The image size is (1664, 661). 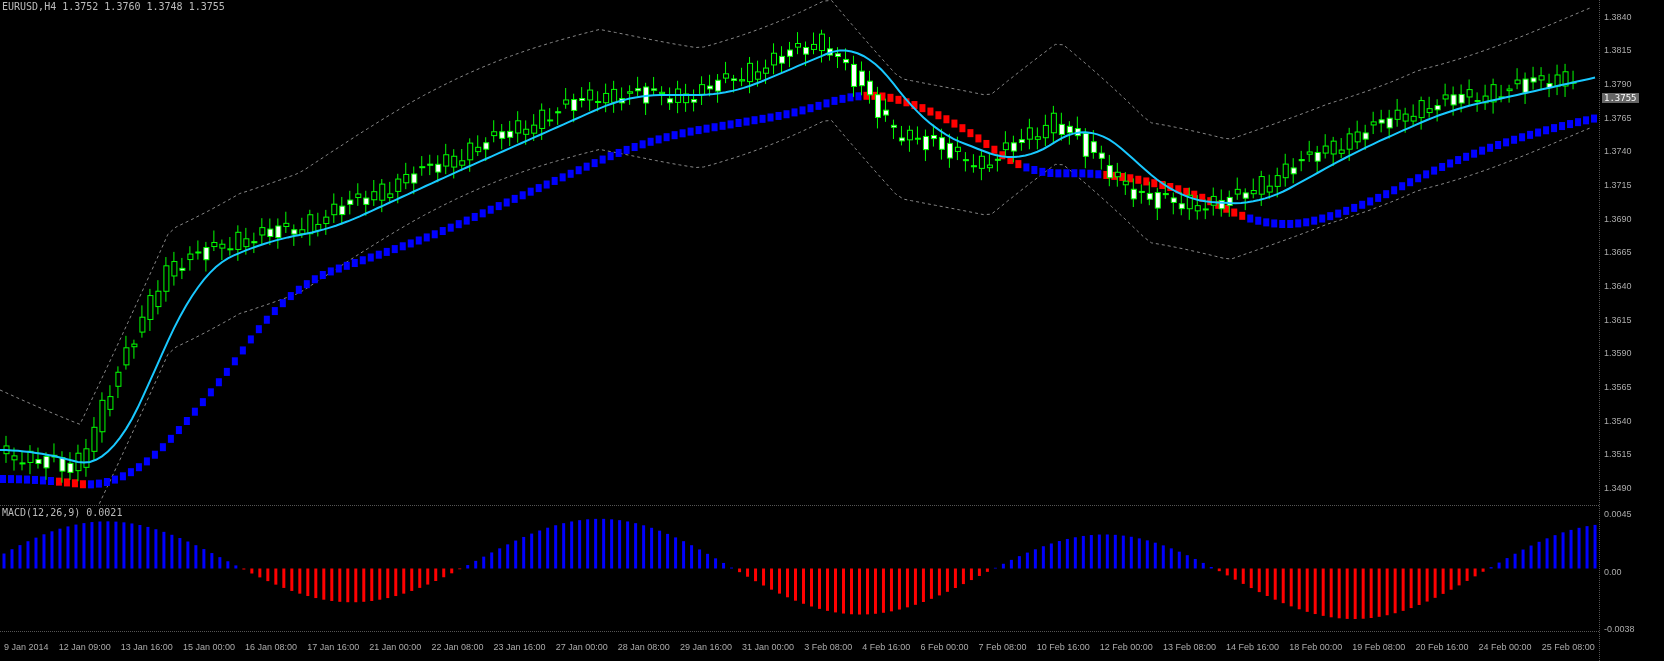 What do you see at coordinates (1620, 629) in the screenshot?
I see `indicator-axis-label: -0.0038` at bounding box center [1620, 629].